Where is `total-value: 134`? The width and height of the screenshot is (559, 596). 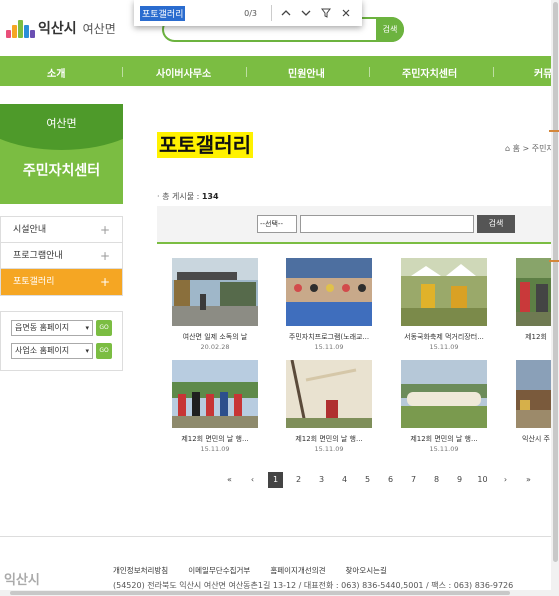
total-value: 134 is located at coordinates (210, 196).